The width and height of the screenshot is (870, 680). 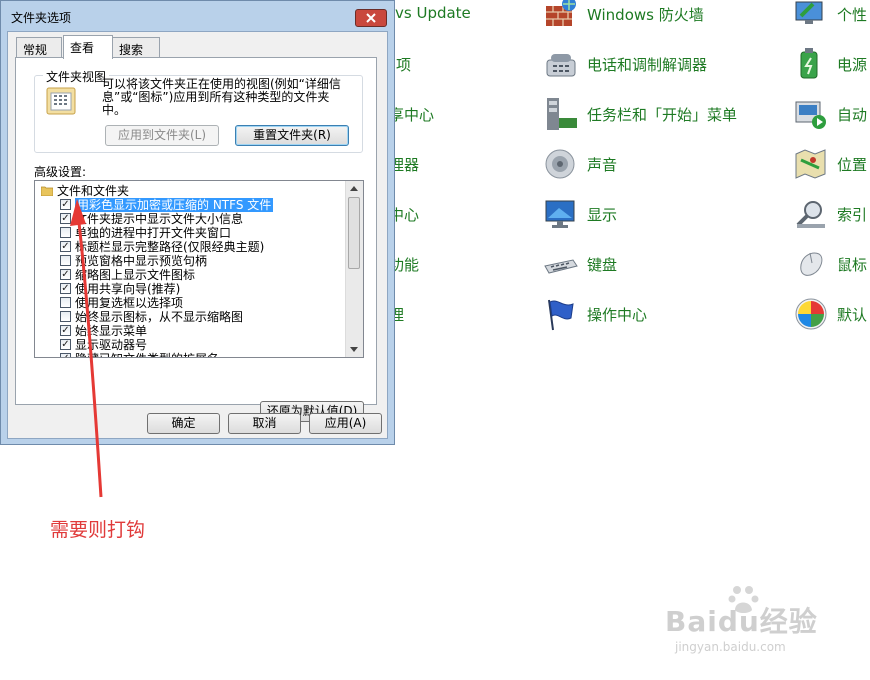 I want to click on tab-view: 查看, so click(x=88, y=47).